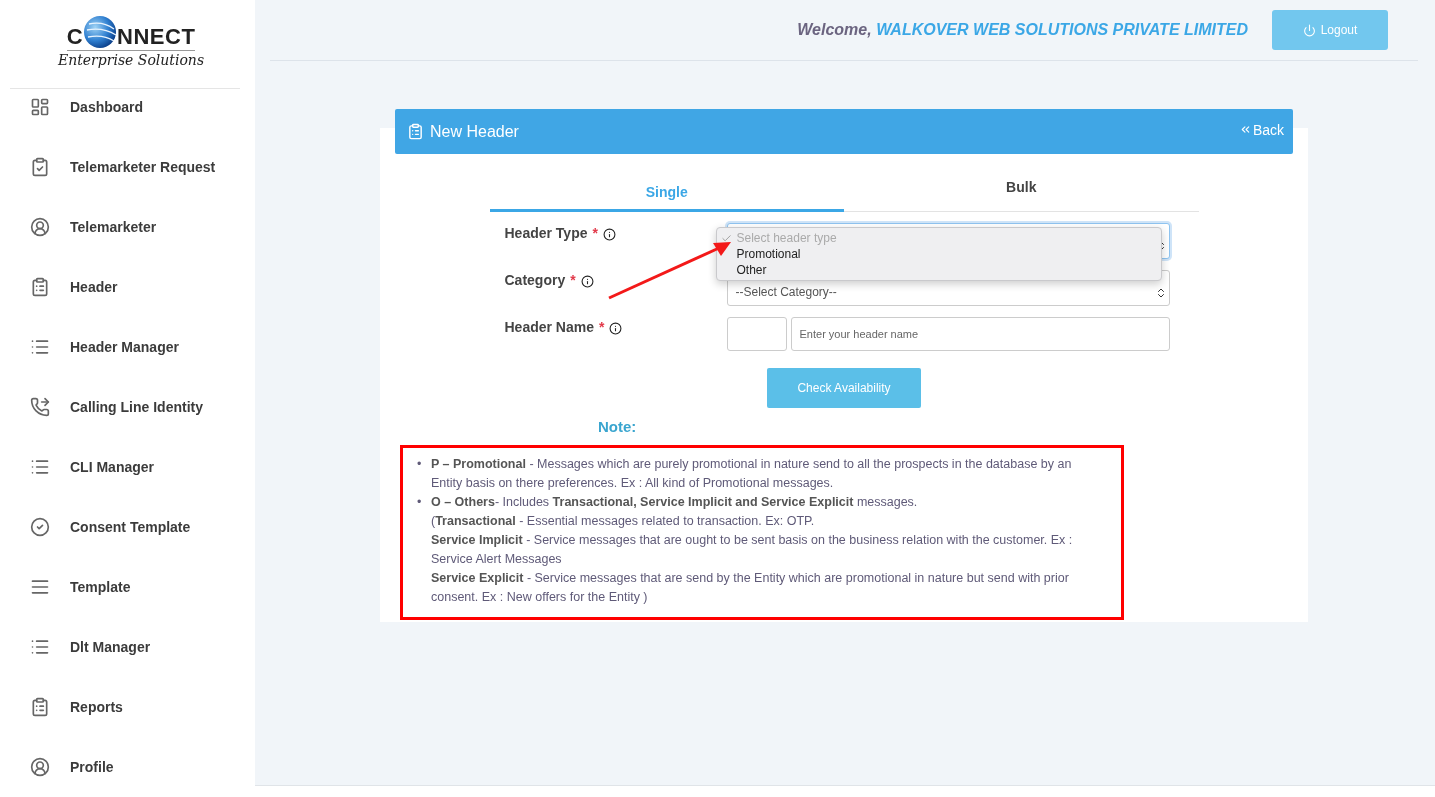 The height and width of the screenshot is (797, 1435). What do you see at coordinates (156, 36) in the screenshot?
I see `logo-text: NNECT` at bounding box center [156, 36].